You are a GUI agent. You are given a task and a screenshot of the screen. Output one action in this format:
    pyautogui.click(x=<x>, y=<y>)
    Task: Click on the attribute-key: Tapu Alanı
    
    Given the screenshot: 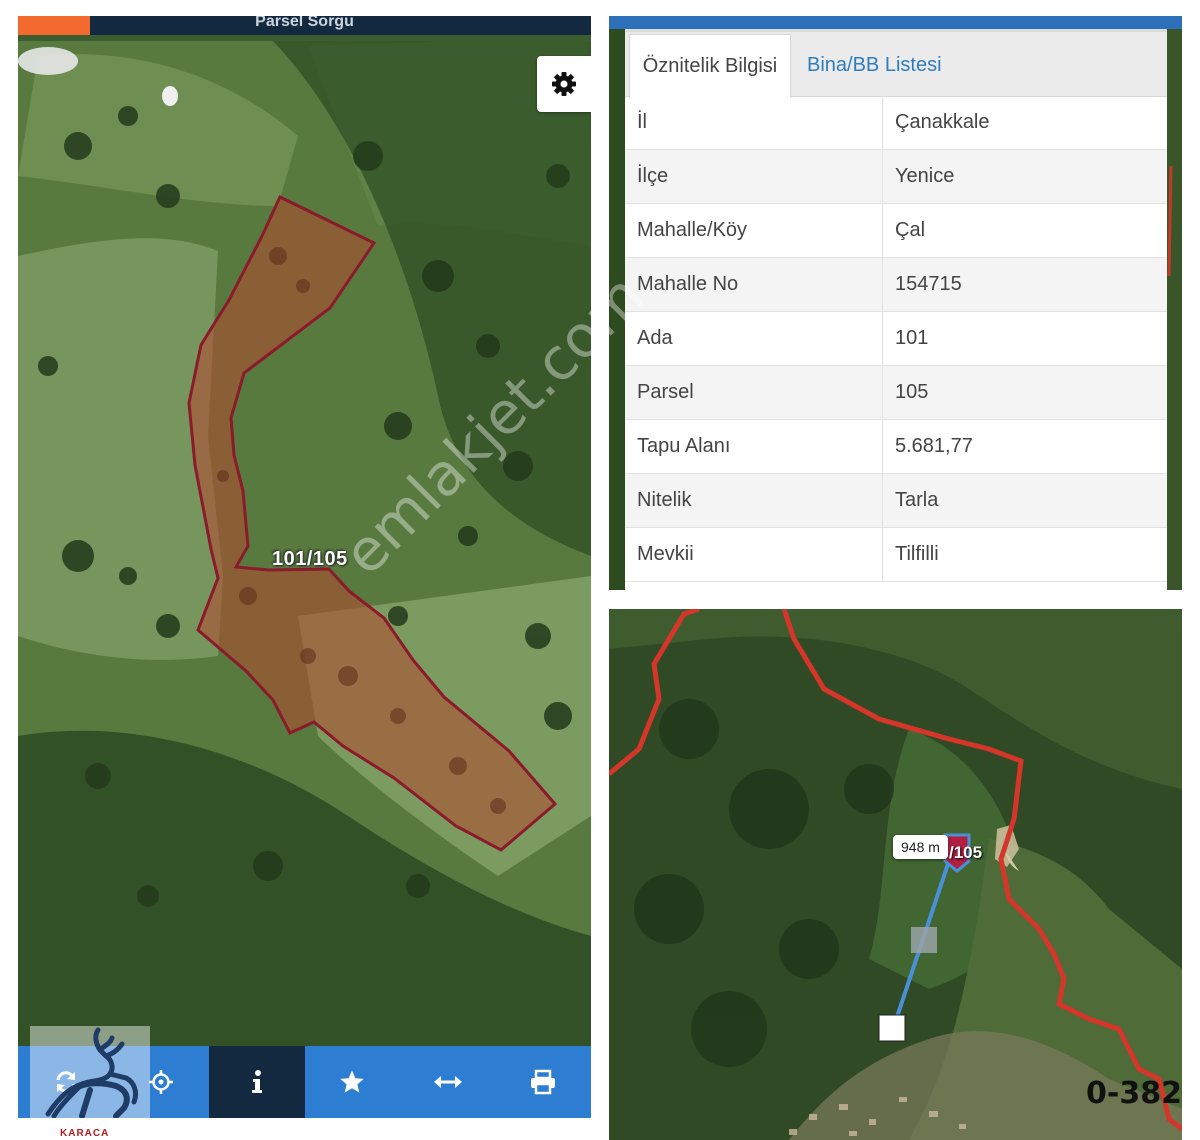 What is the action you would take?
    pyautogui.click(x=754, y=446)
    